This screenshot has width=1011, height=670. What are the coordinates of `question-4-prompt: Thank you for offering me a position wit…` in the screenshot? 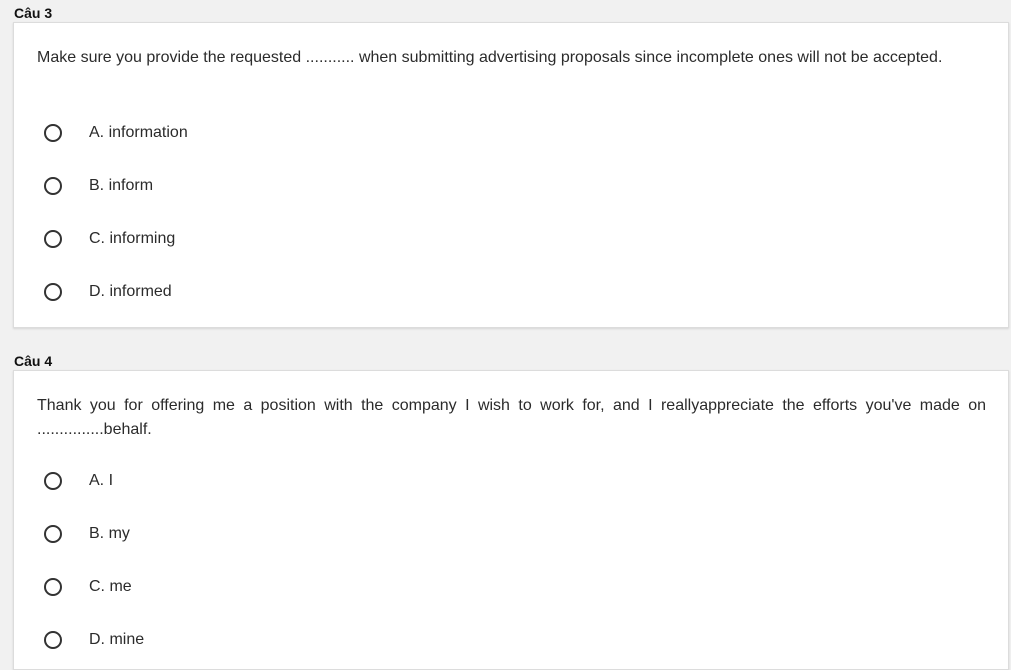 It's located at (511, 417).